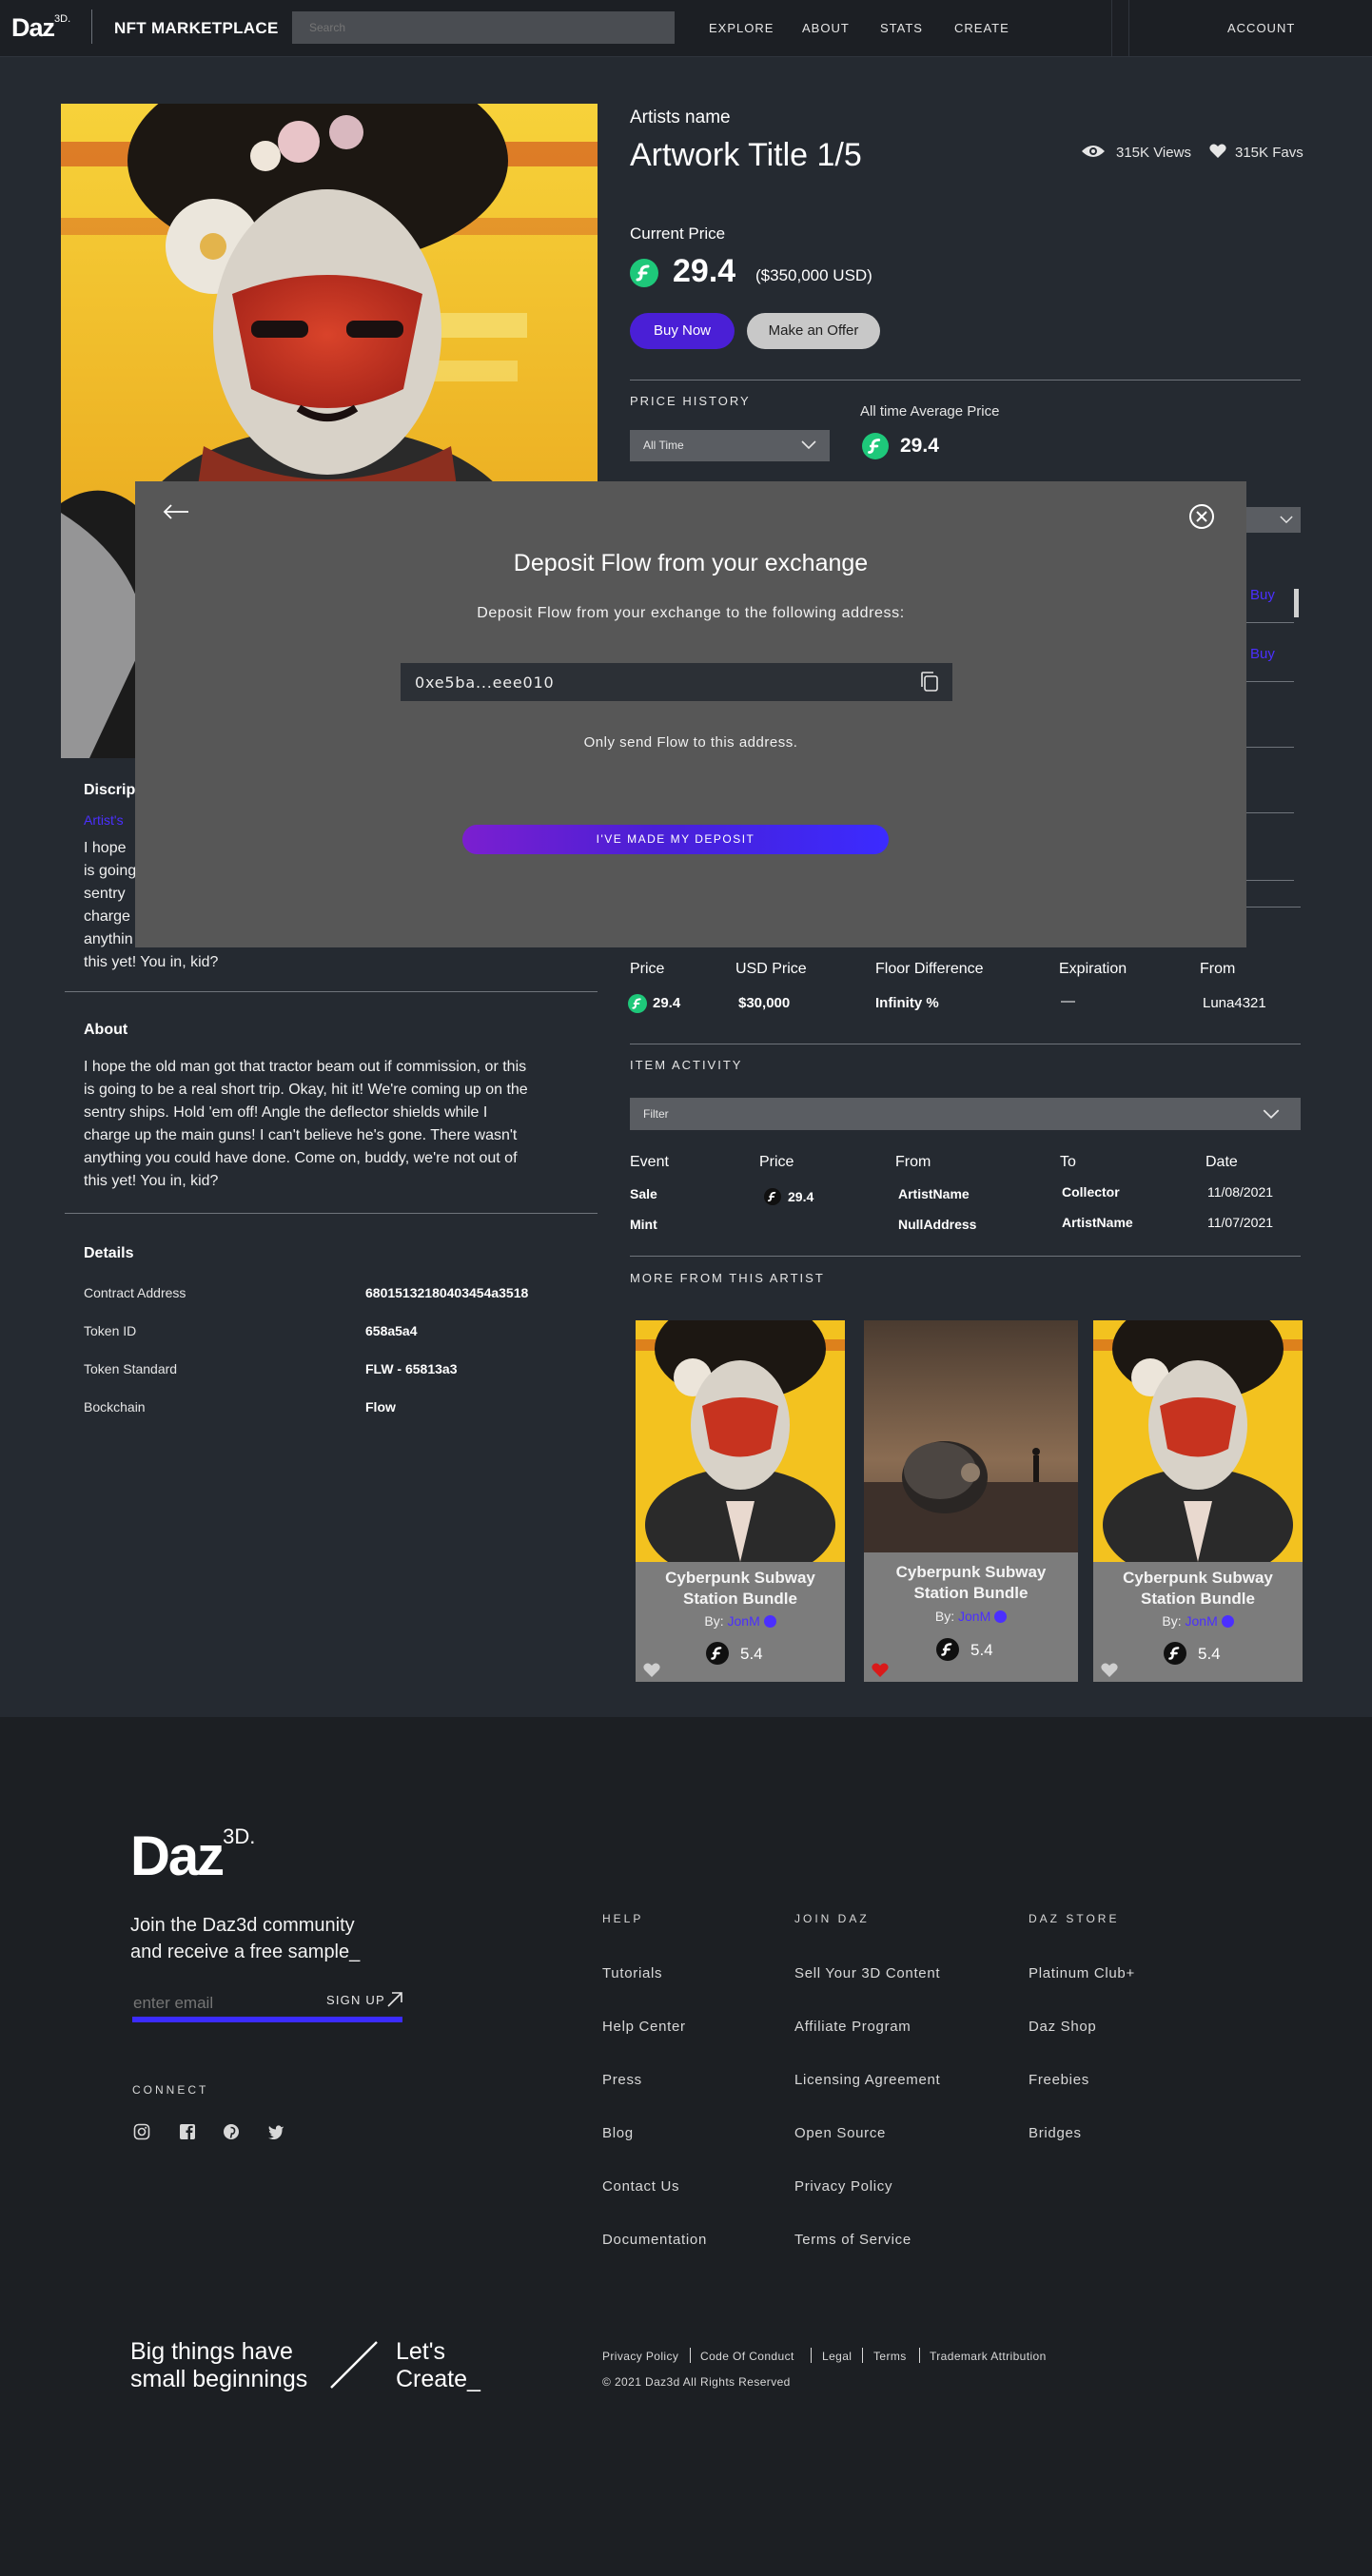 The width and height of the screenshot is (1372, 2576). What do you see at coordinates (40, 28) in the screenshot?
I see `daz-logo: Daz3D.` at bounding box center [40, 28].